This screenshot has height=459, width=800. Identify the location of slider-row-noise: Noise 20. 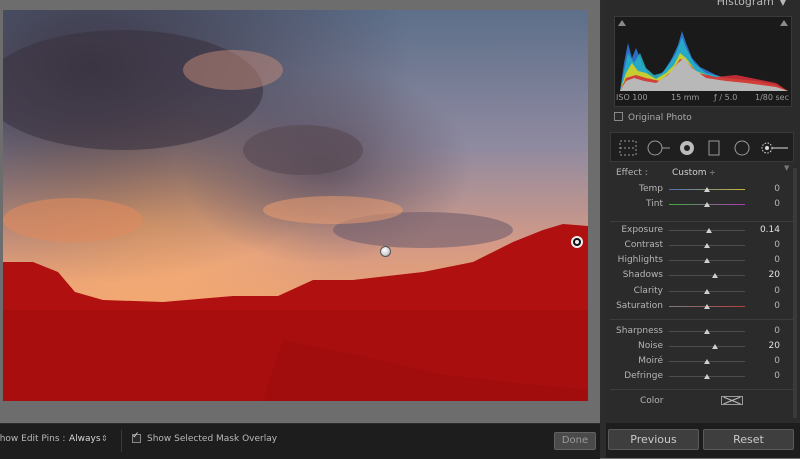
(703, 347).